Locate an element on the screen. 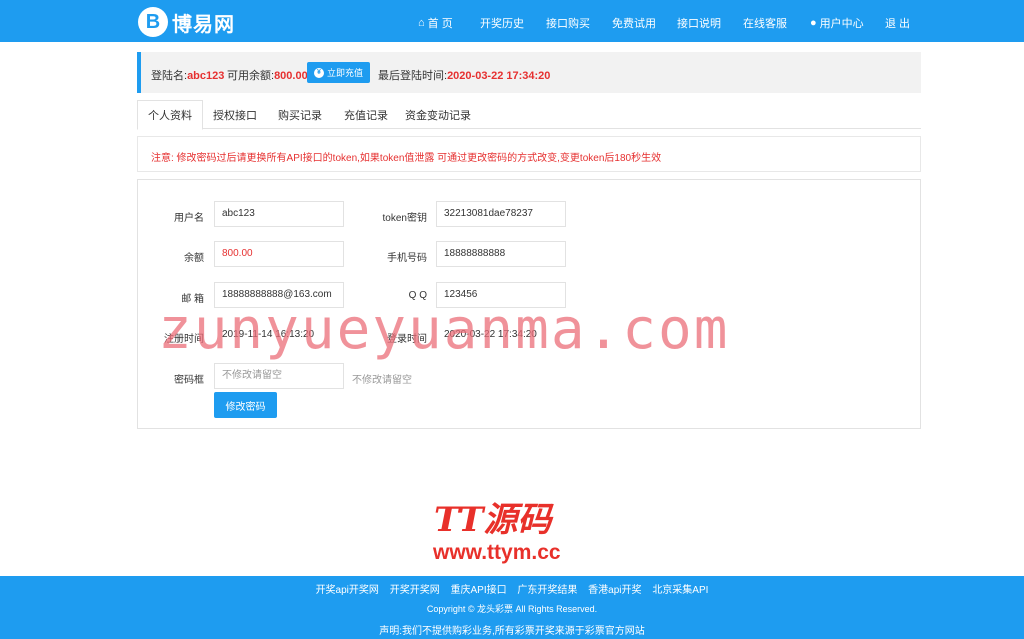 This screenshot has width=1024, height=639. balance-info-label: 可用余额: is located at coordinates (251, 76).